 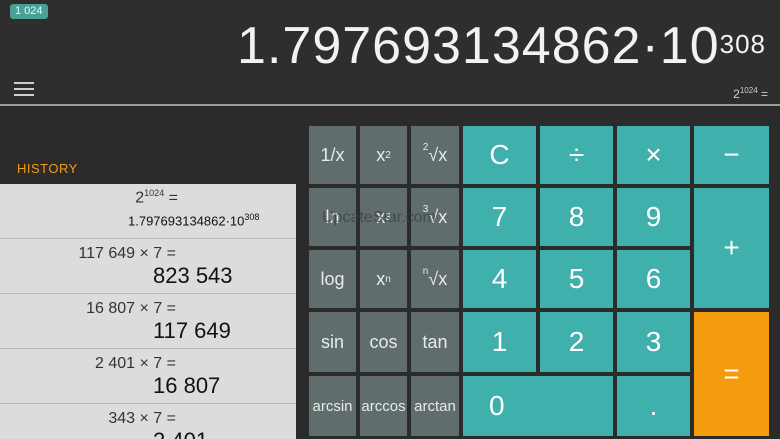 I want to click on history-label: HISTORY, so click(x=47, y=168).